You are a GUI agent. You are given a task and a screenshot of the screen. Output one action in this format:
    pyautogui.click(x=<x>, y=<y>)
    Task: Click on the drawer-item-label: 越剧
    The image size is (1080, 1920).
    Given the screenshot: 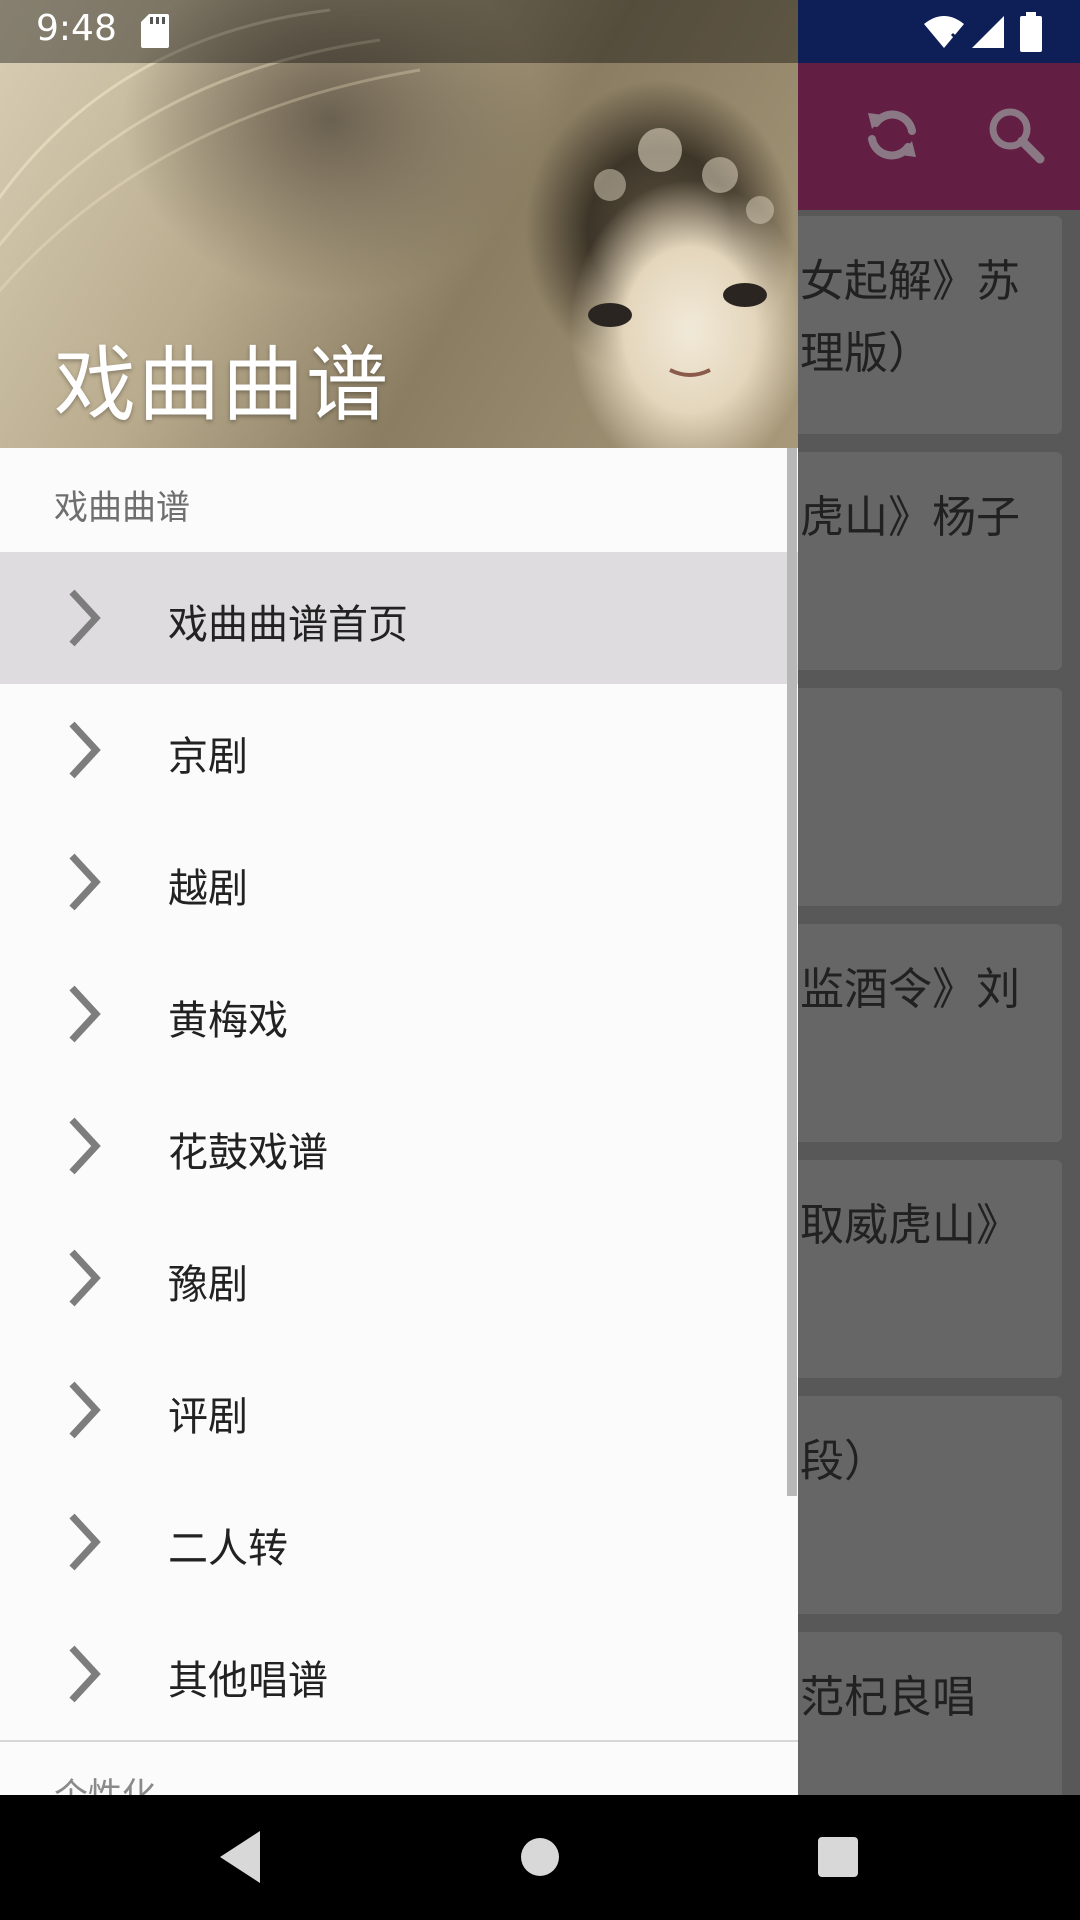 What is the action you would take?
    pyautogui.click(x=208, y=889)
    